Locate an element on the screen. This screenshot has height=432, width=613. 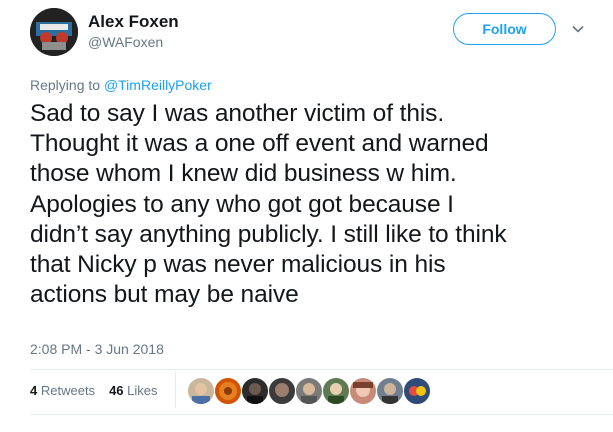
likes-count: 46 is located at coordinates (116, 390).